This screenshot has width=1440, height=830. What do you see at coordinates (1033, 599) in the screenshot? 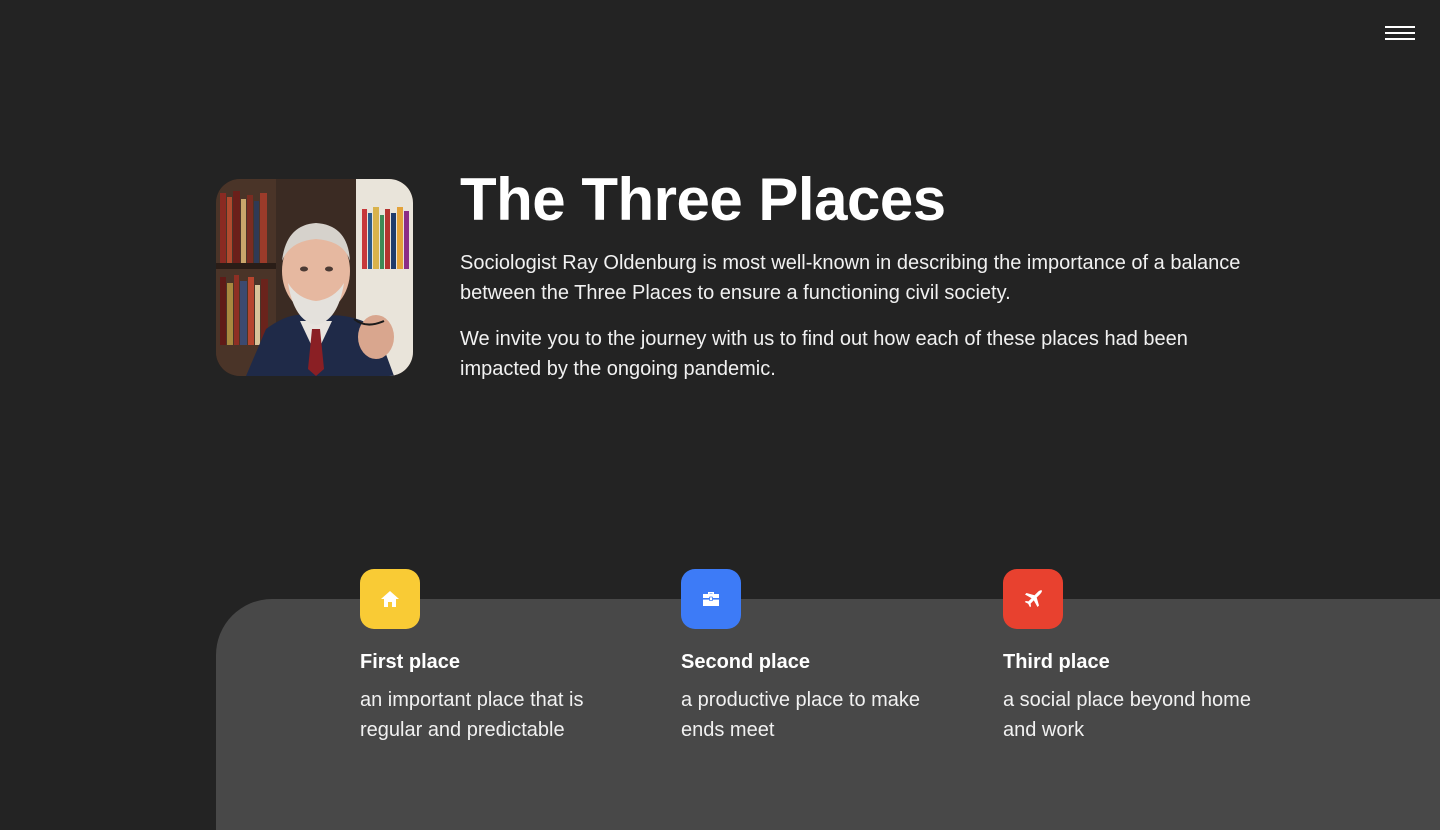
I see `airplane-icon` at bounding box center [1033, 599].